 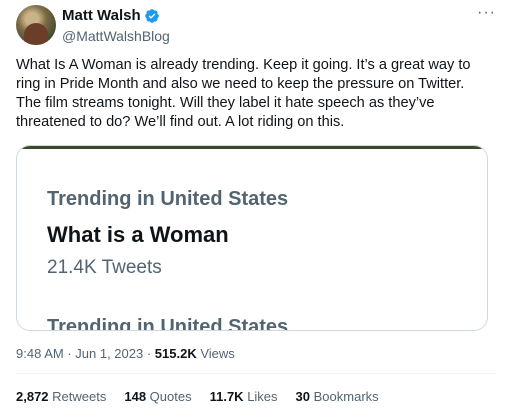 I want to click on quotes-label: Quotes, so click(x=169, y=396).